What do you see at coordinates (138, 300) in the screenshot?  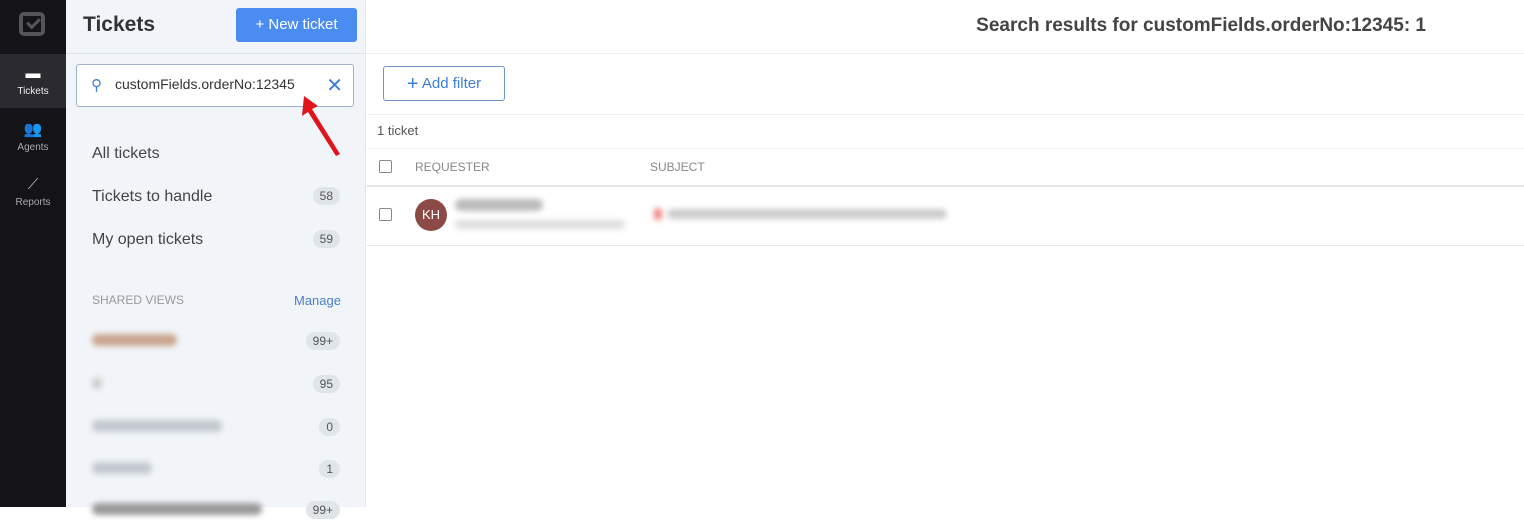 I see `shared-views-heading: SHARED VIEWS` at bounding box center [138, 300].